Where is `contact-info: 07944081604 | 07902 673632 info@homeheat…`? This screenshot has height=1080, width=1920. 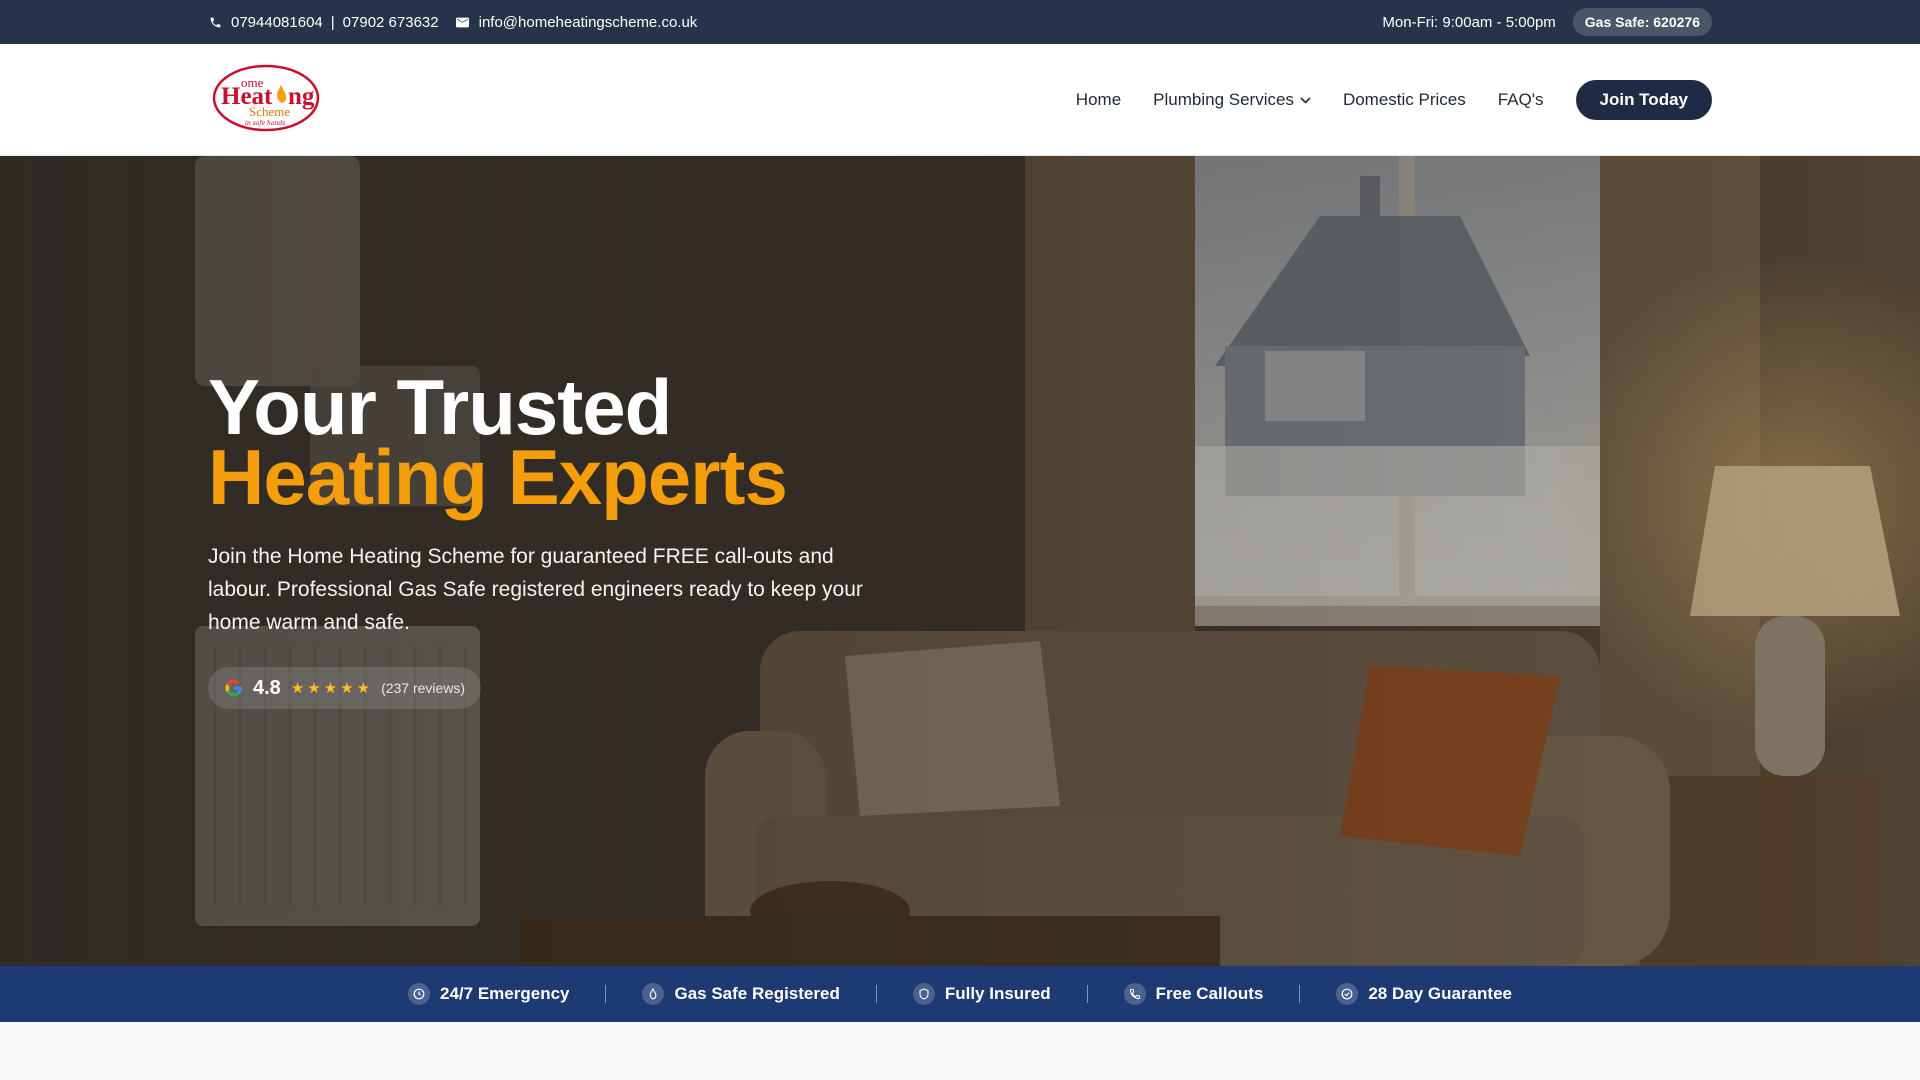
contact-info: 07944081604 | 07902 673632 info@homeheat… is located at coordinates (452, 22).